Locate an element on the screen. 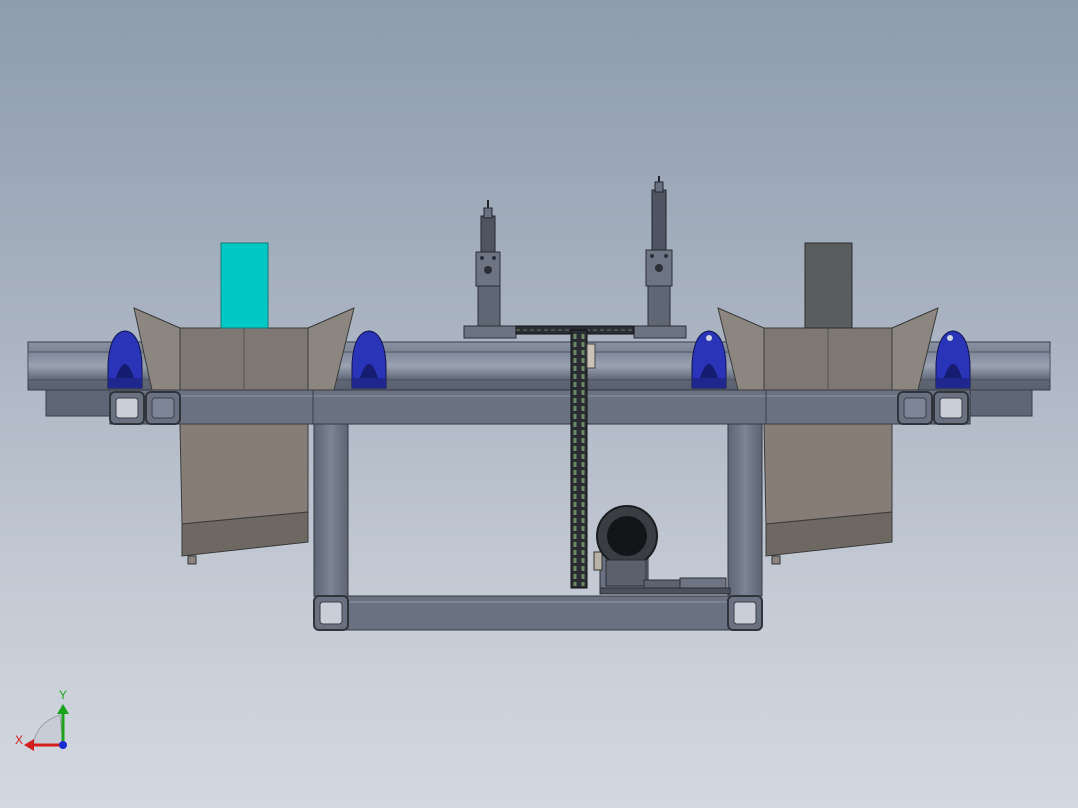 This screenshot has width=1078, height=808. lower-frame is located at coordinates (538, 527).